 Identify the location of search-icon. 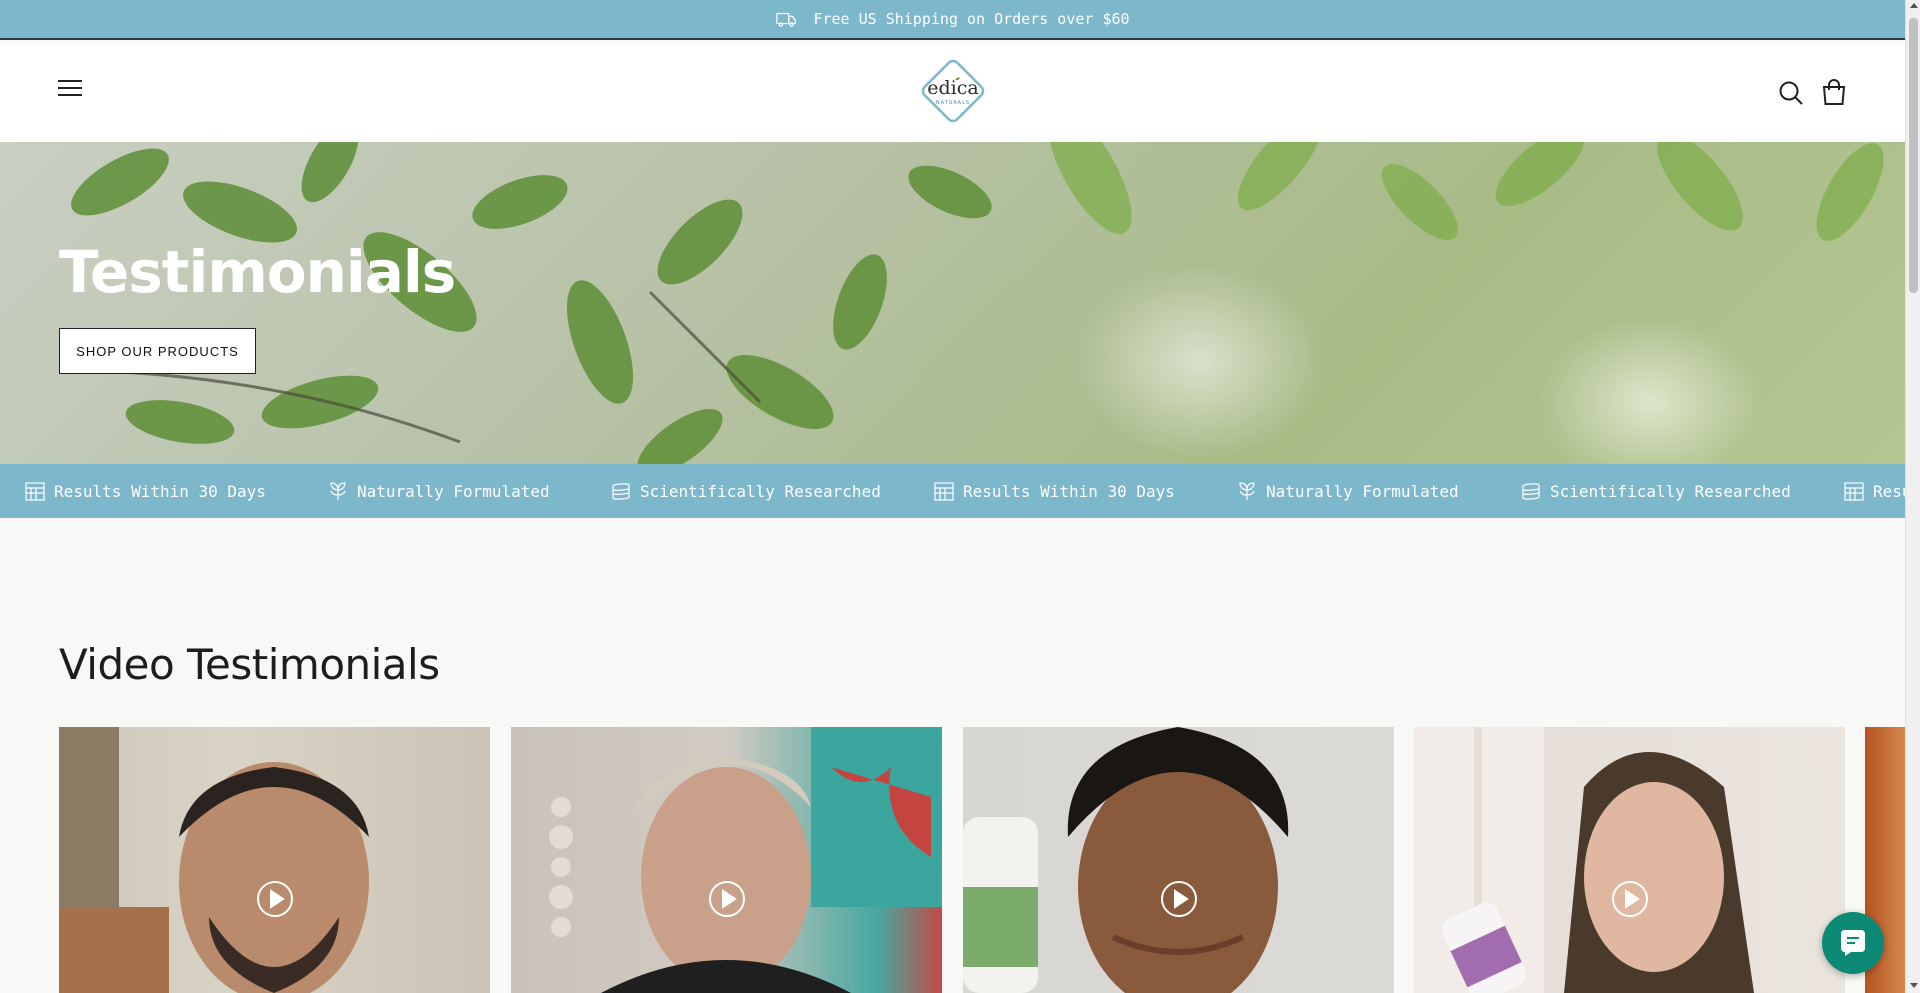
(1791, 93).